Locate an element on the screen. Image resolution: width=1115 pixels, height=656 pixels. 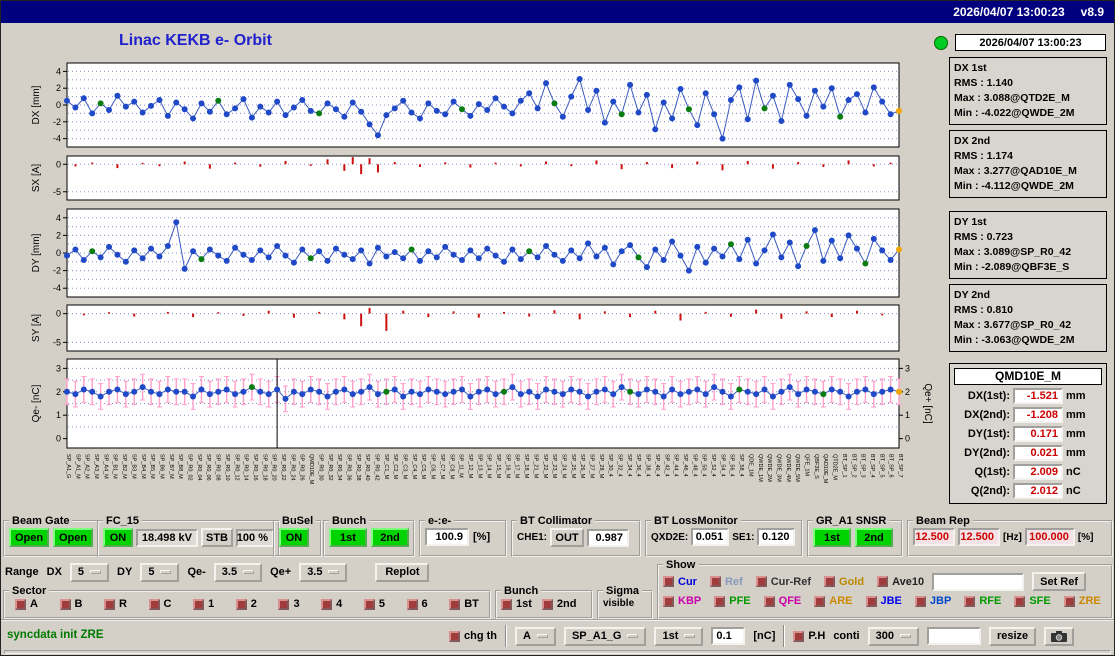
chg-th-toggle: chg th is located at coordinates (473, 636).